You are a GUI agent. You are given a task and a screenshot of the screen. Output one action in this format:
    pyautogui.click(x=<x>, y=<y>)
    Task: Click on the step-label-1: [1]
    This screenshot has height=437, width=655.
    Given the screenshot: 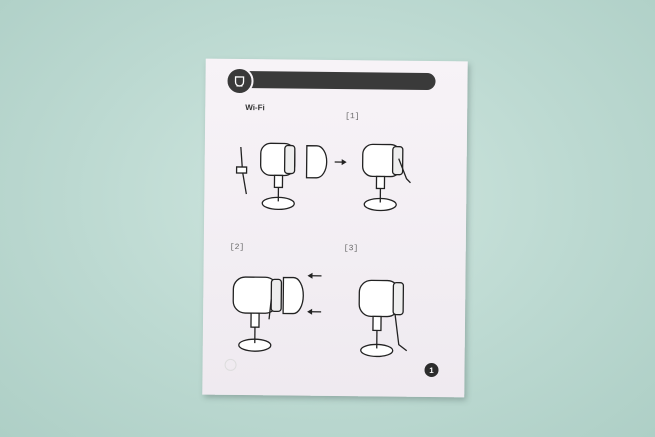 What is the action you would take?
    pyautogui.click(x=352, y=117)
    